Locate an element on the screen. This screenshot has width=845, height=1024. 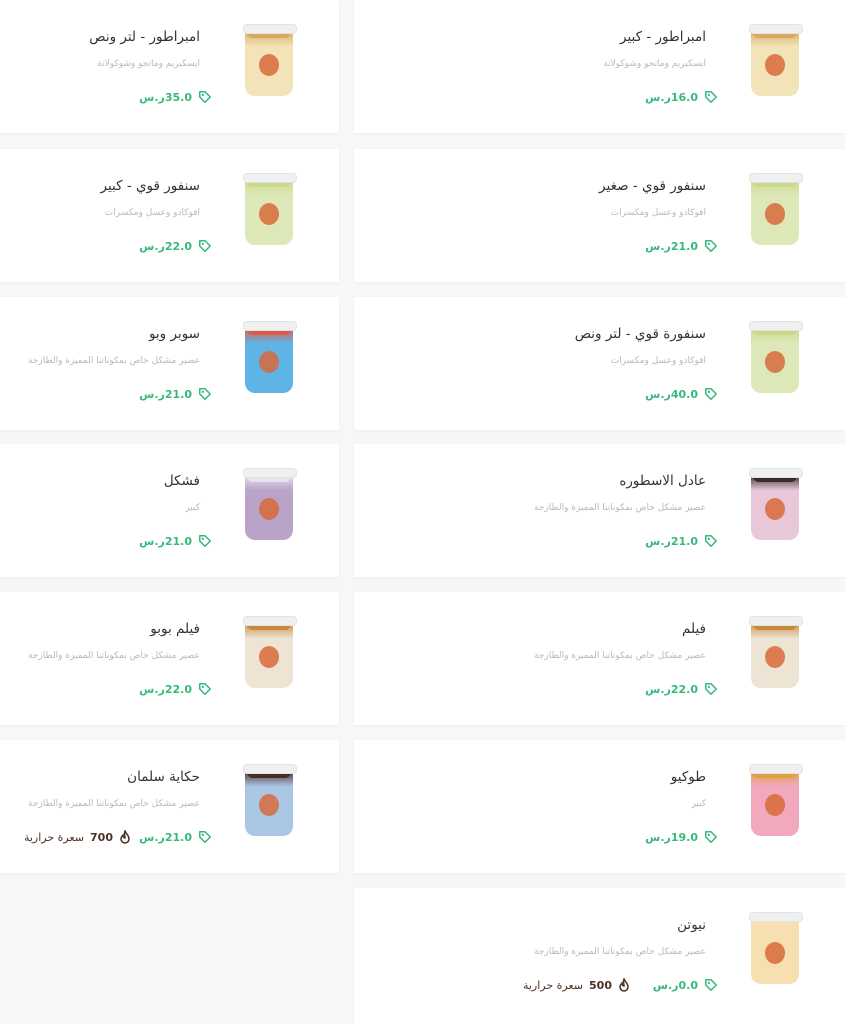
product-name: سوبر وبو is located at coordinates (174, 334).